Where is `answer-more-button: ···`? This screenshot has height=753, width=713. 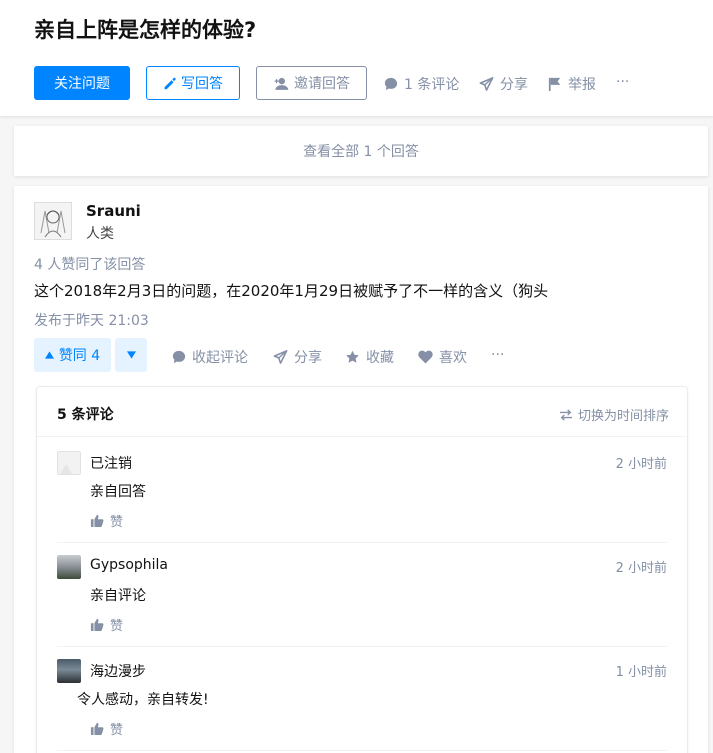 answer-more-button: ··· is located at coordinates (497, 355).